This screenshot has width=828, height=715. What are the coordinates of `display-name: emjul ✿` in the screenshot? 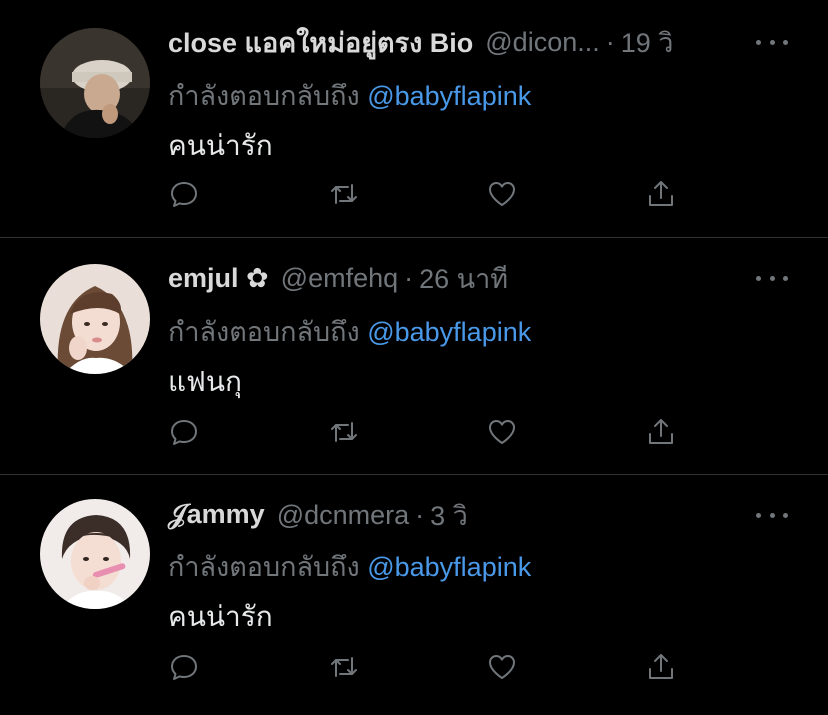 It's located at (218, 278).